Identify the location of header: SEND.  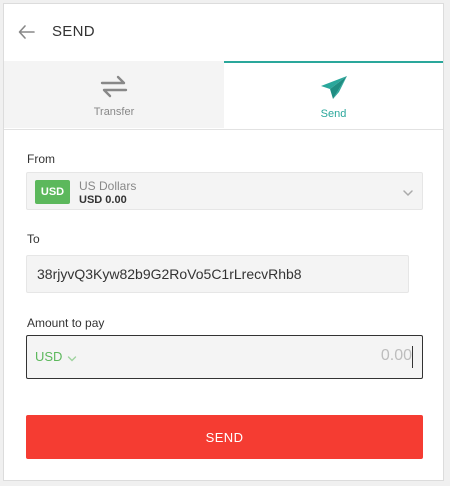
(223, 32).